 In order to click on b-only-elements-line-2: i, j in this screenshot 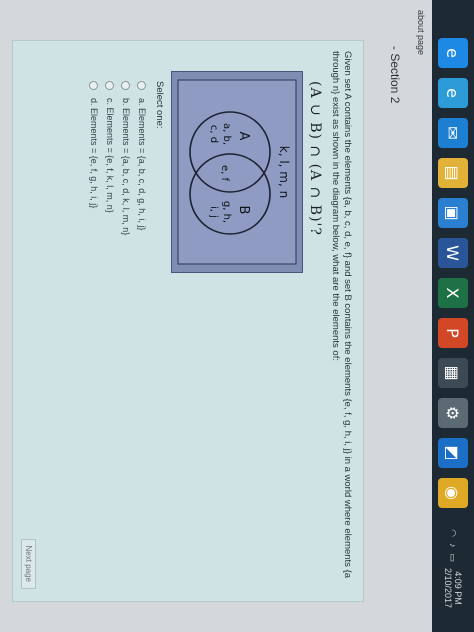, I will do `click(213, 212)`.